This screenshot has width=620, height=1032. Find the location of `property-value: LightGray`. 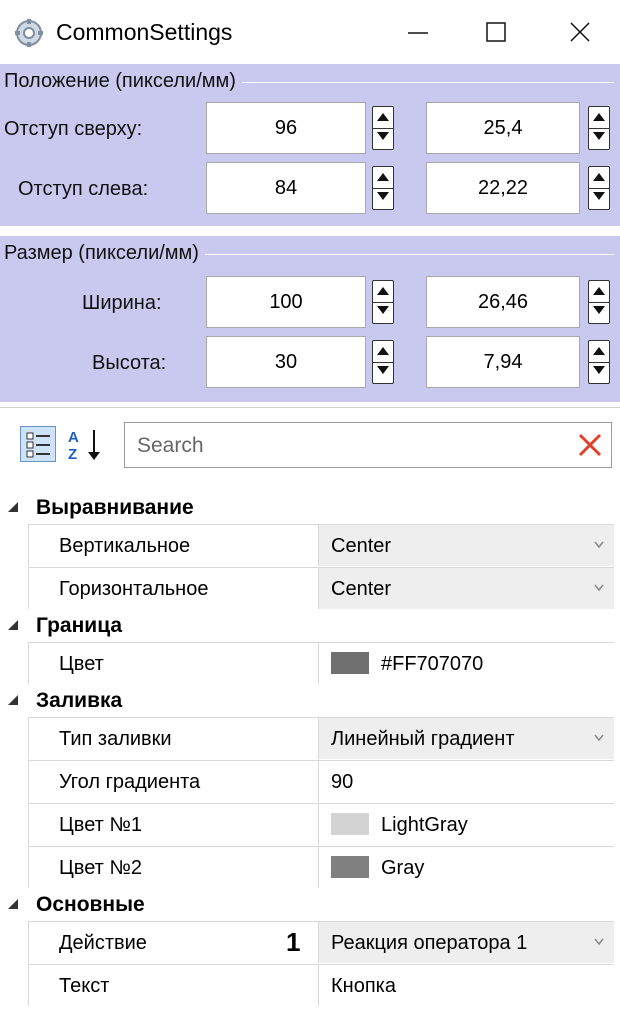

property-value: LightGray is located at coordinates (424, 825).